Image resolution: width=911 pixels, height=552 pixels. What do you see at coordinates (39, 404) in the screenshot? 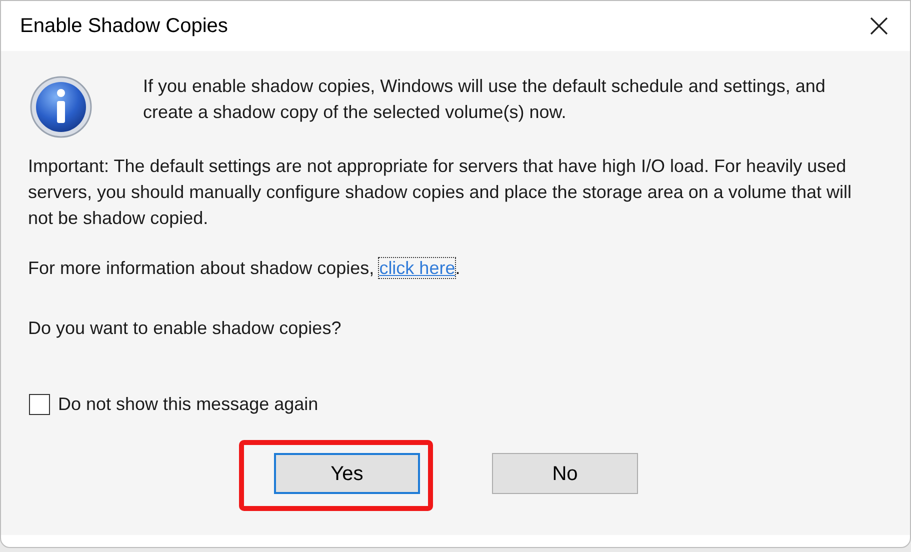
I see `checkbox` at bounding box center [39, 404].